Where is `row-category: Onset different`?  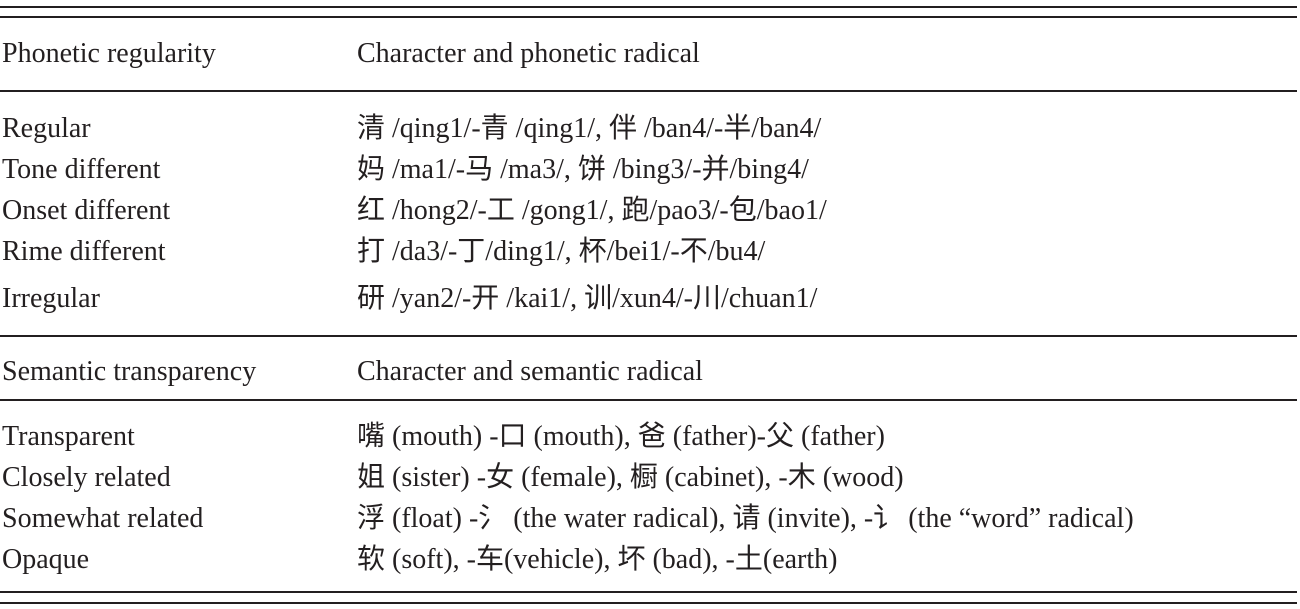
row-category: Onset different is located at coordinates (86, 210).